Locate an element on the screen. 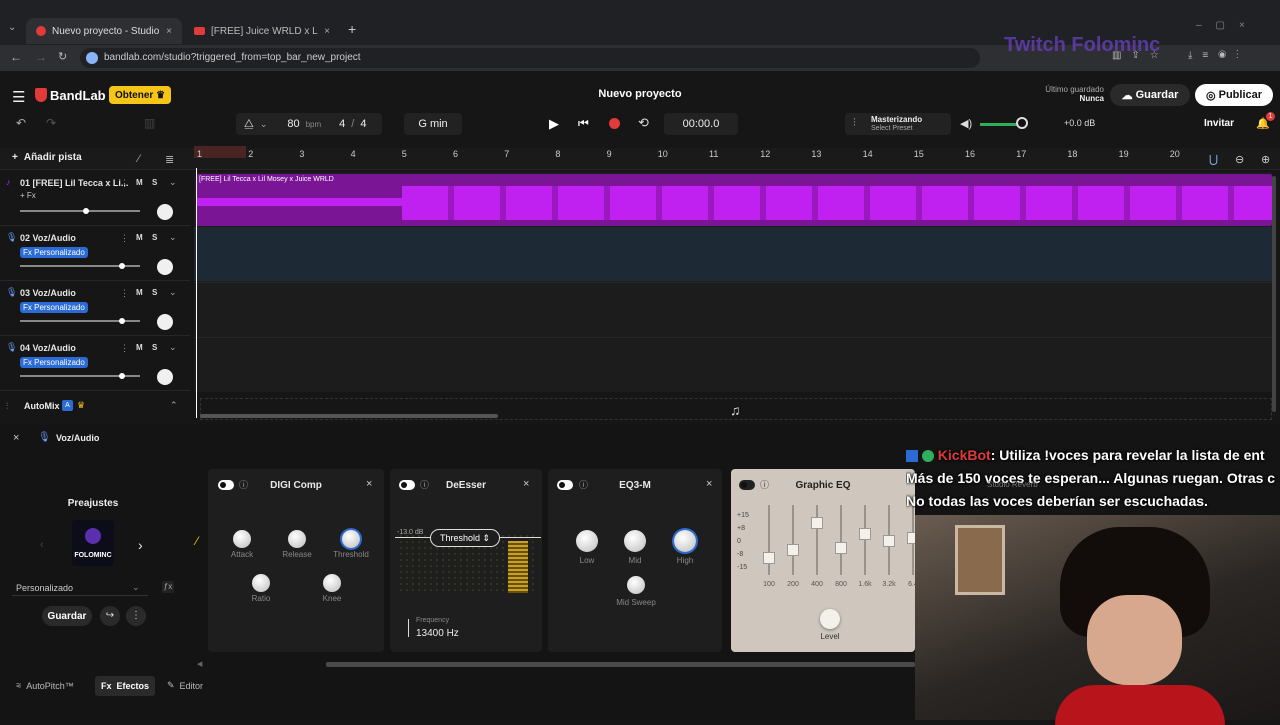 This screenshot has height=725, width=1280. knee-knob is located at coordinates (332, 583).